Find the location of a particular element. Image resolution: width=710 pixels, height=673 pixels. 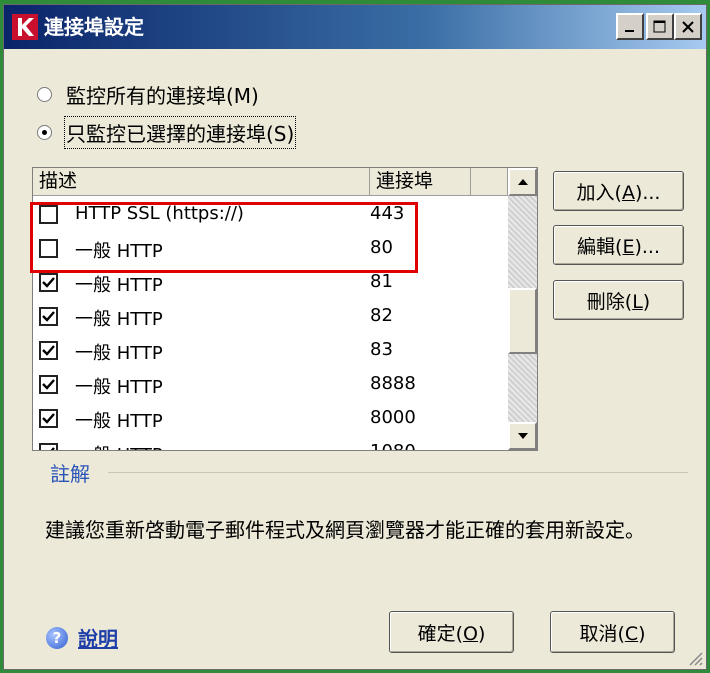

arrow-down-icon is located at coordinates (522, 436).